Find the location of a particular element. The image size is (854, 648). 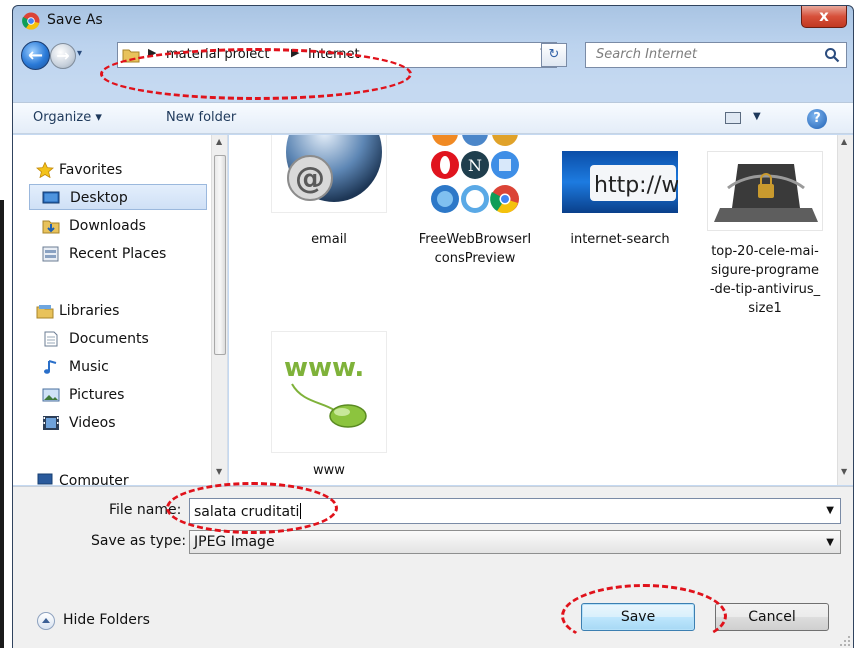

file-name-line: size1 is located at coordinates (765, 308).